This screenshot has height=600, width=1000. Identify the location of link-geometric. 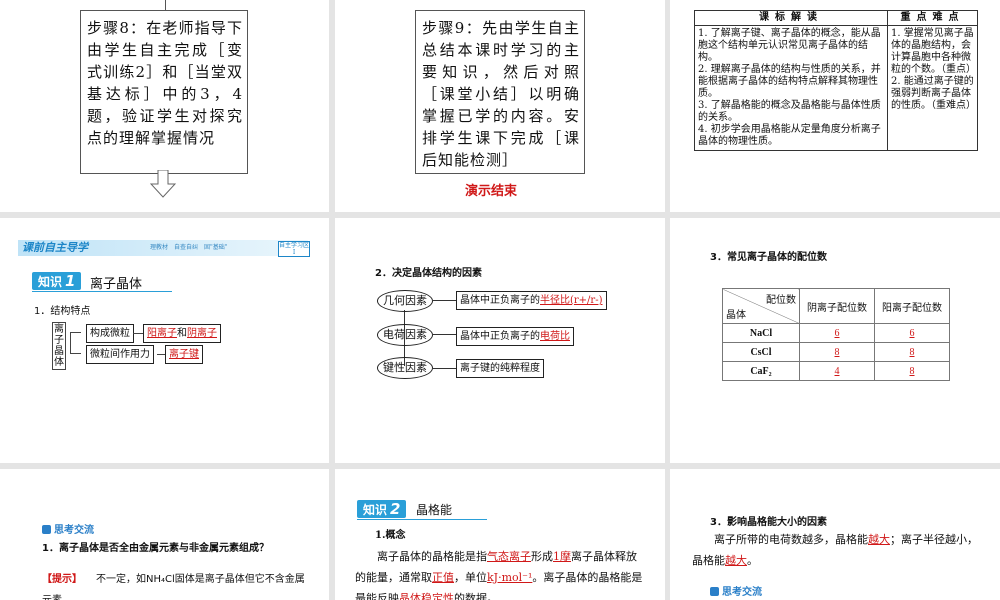
(444, 300).